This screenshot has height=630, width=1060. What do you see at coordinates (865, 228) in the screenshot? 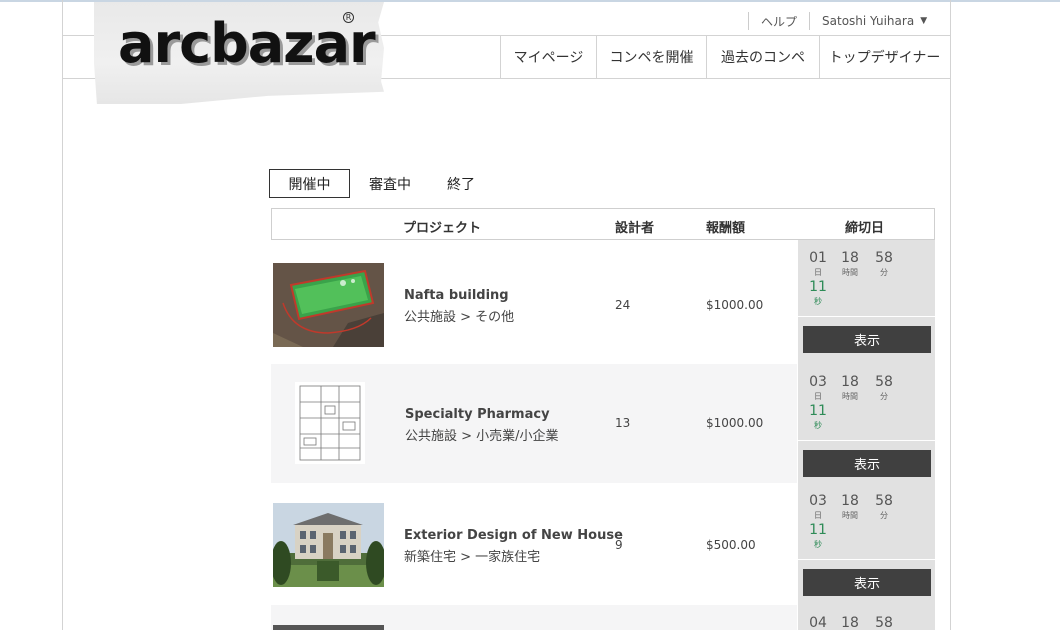
I see `header-deadline: 締切日` at bounding box center [865, 228].